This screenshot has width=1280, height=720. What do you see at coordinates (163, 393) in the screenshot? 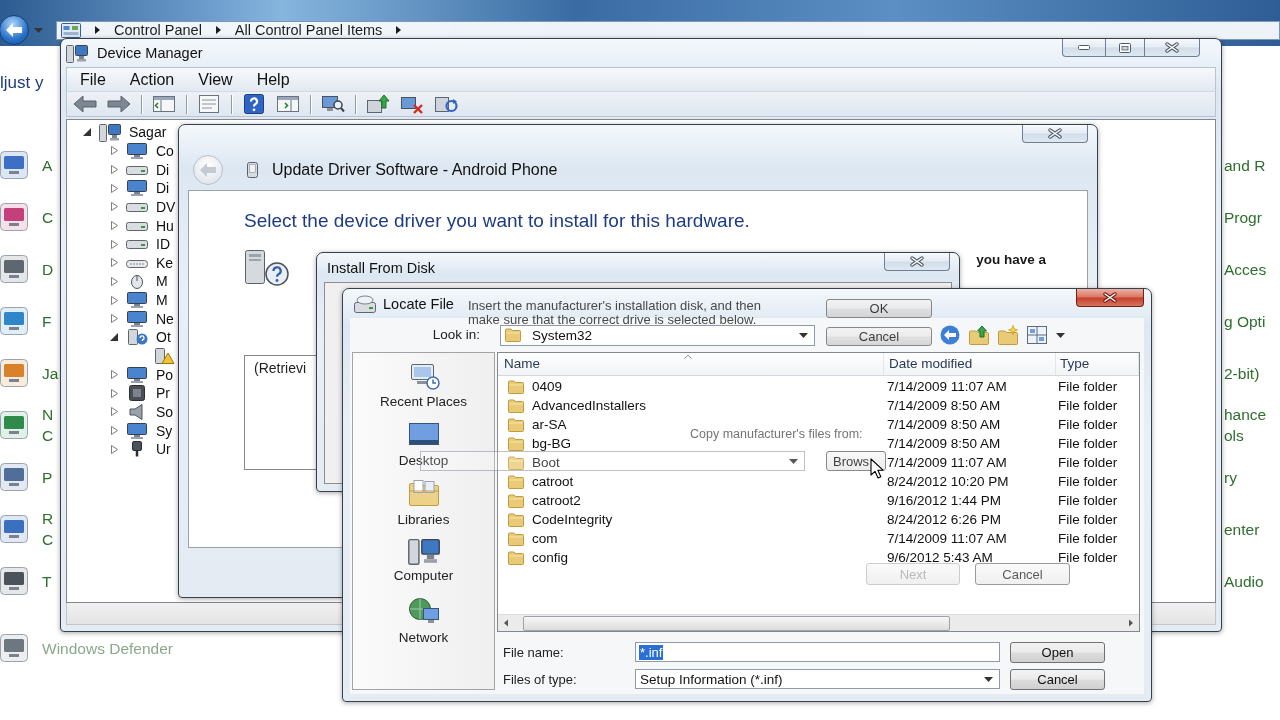
I see `tree-item: Pr` at bounding box center [163, 393].